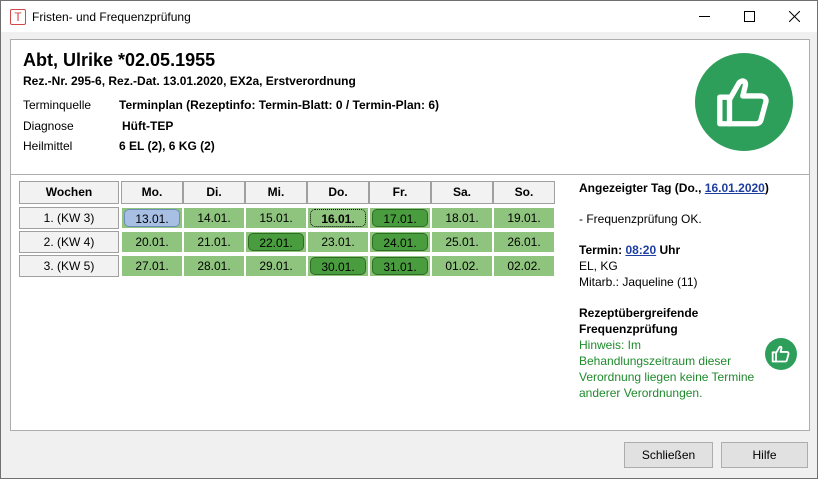  I want to click on appointment-marker: 30.01., so click(338, 266).